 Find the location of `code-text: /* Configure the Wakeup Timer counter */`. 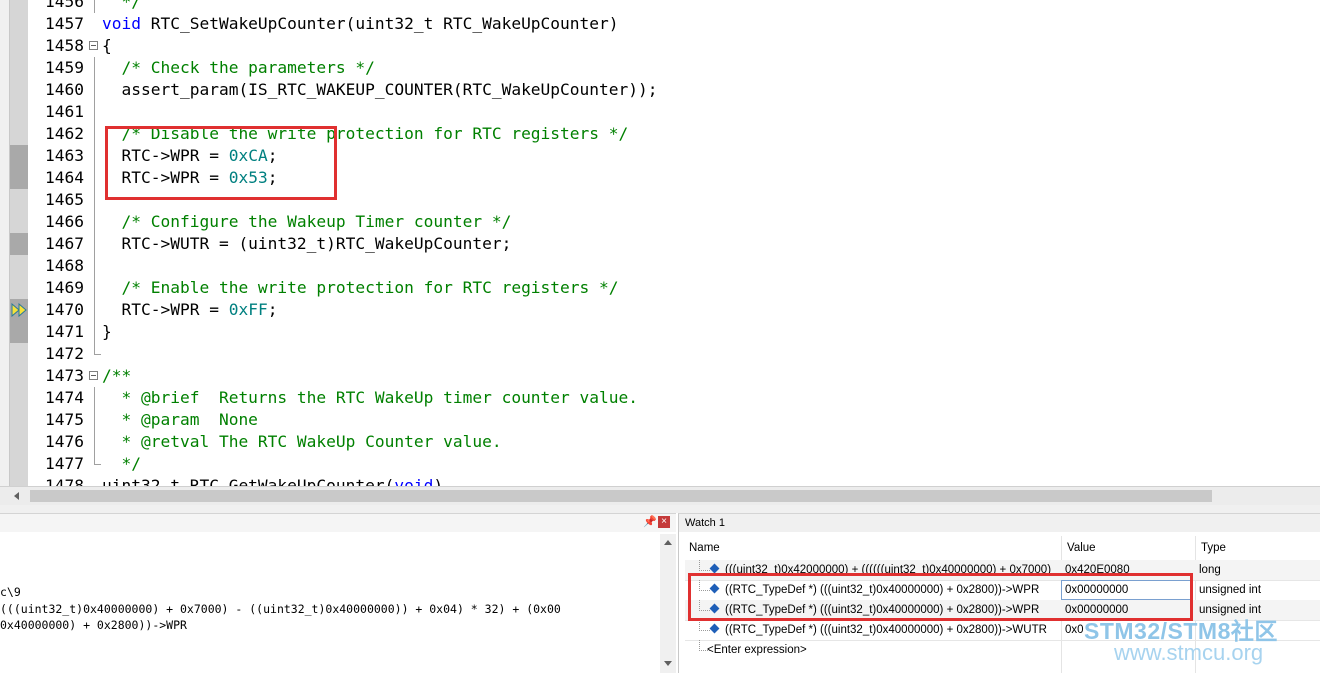

code-text: /* Configure the Wakeup Timer counter */ is located at coordinates (306, 222).